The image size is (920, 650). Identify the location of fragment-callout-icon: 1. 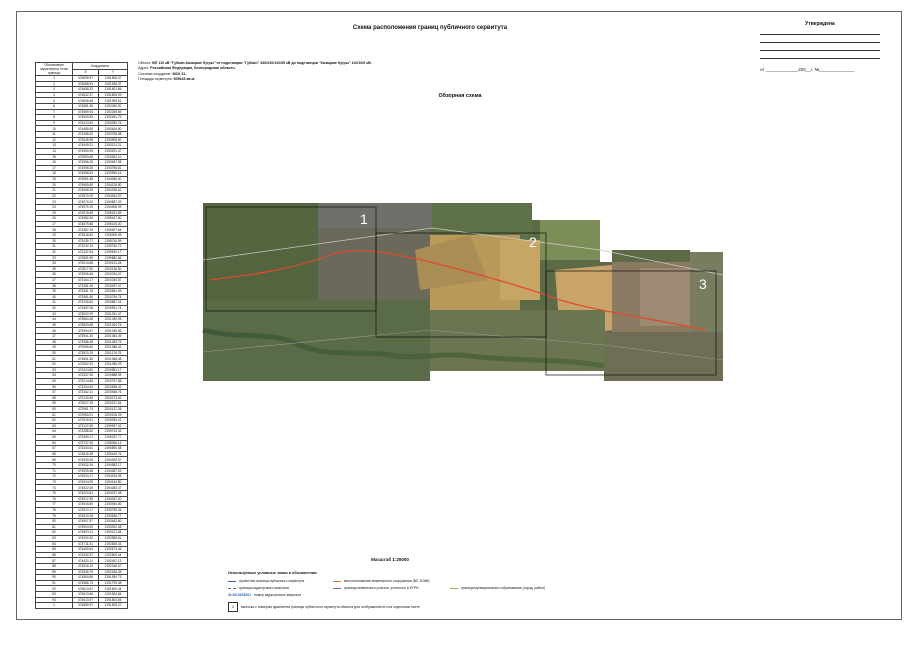
(233, 607).